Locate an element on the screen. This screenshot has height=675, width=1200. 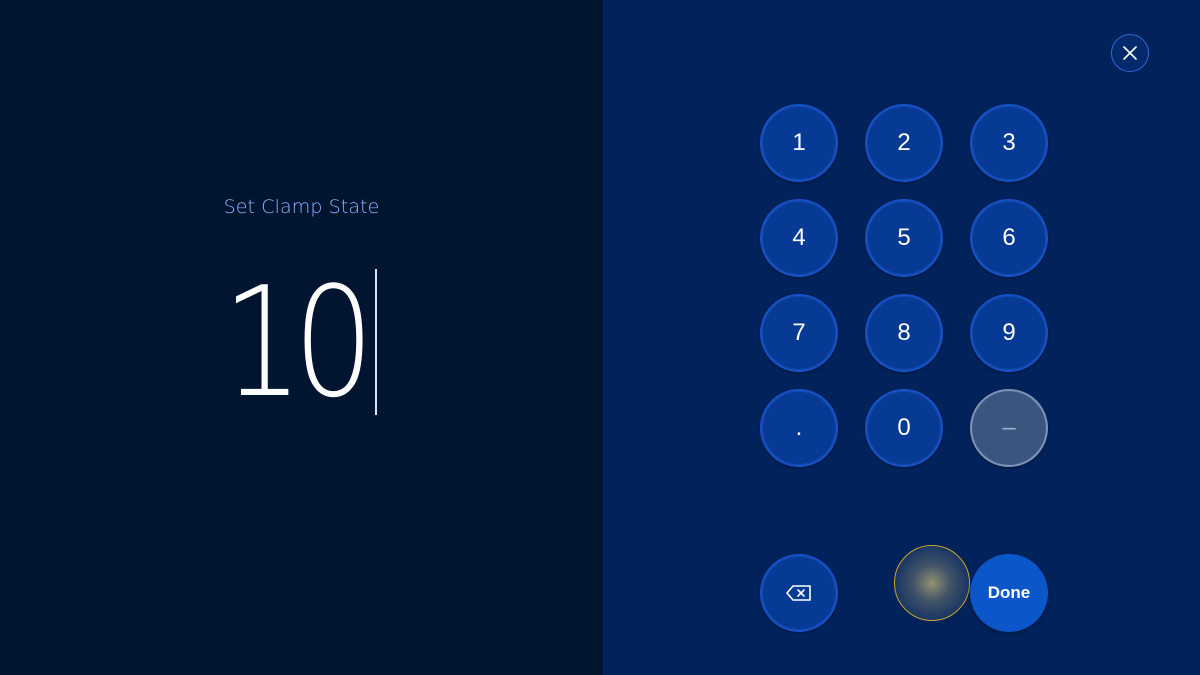
key-7: 7 is located at coordinates (799, 333).